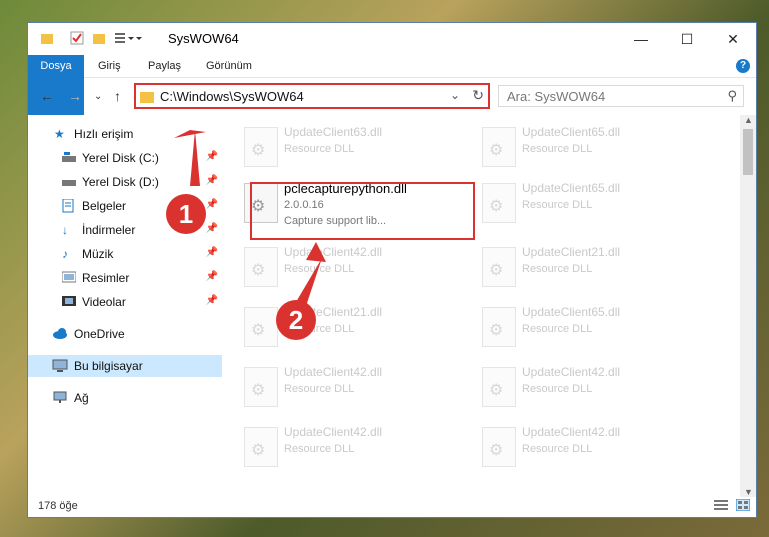  Describe the element at coordinates (296, 320) in the screenshot. I see `step-marker-two: 2` at that location.